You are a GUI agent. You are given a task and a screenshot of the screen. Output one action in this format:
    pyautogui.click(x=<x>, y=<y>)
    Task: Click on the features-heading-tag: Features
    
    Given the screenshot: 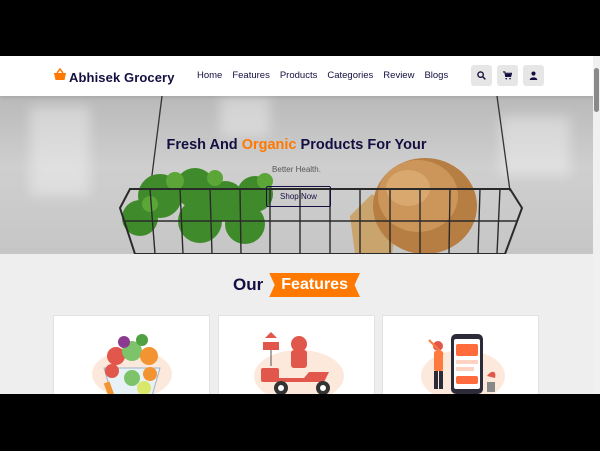 What is the action you would take?
    pyautogui.click(x=314, y=285)
    